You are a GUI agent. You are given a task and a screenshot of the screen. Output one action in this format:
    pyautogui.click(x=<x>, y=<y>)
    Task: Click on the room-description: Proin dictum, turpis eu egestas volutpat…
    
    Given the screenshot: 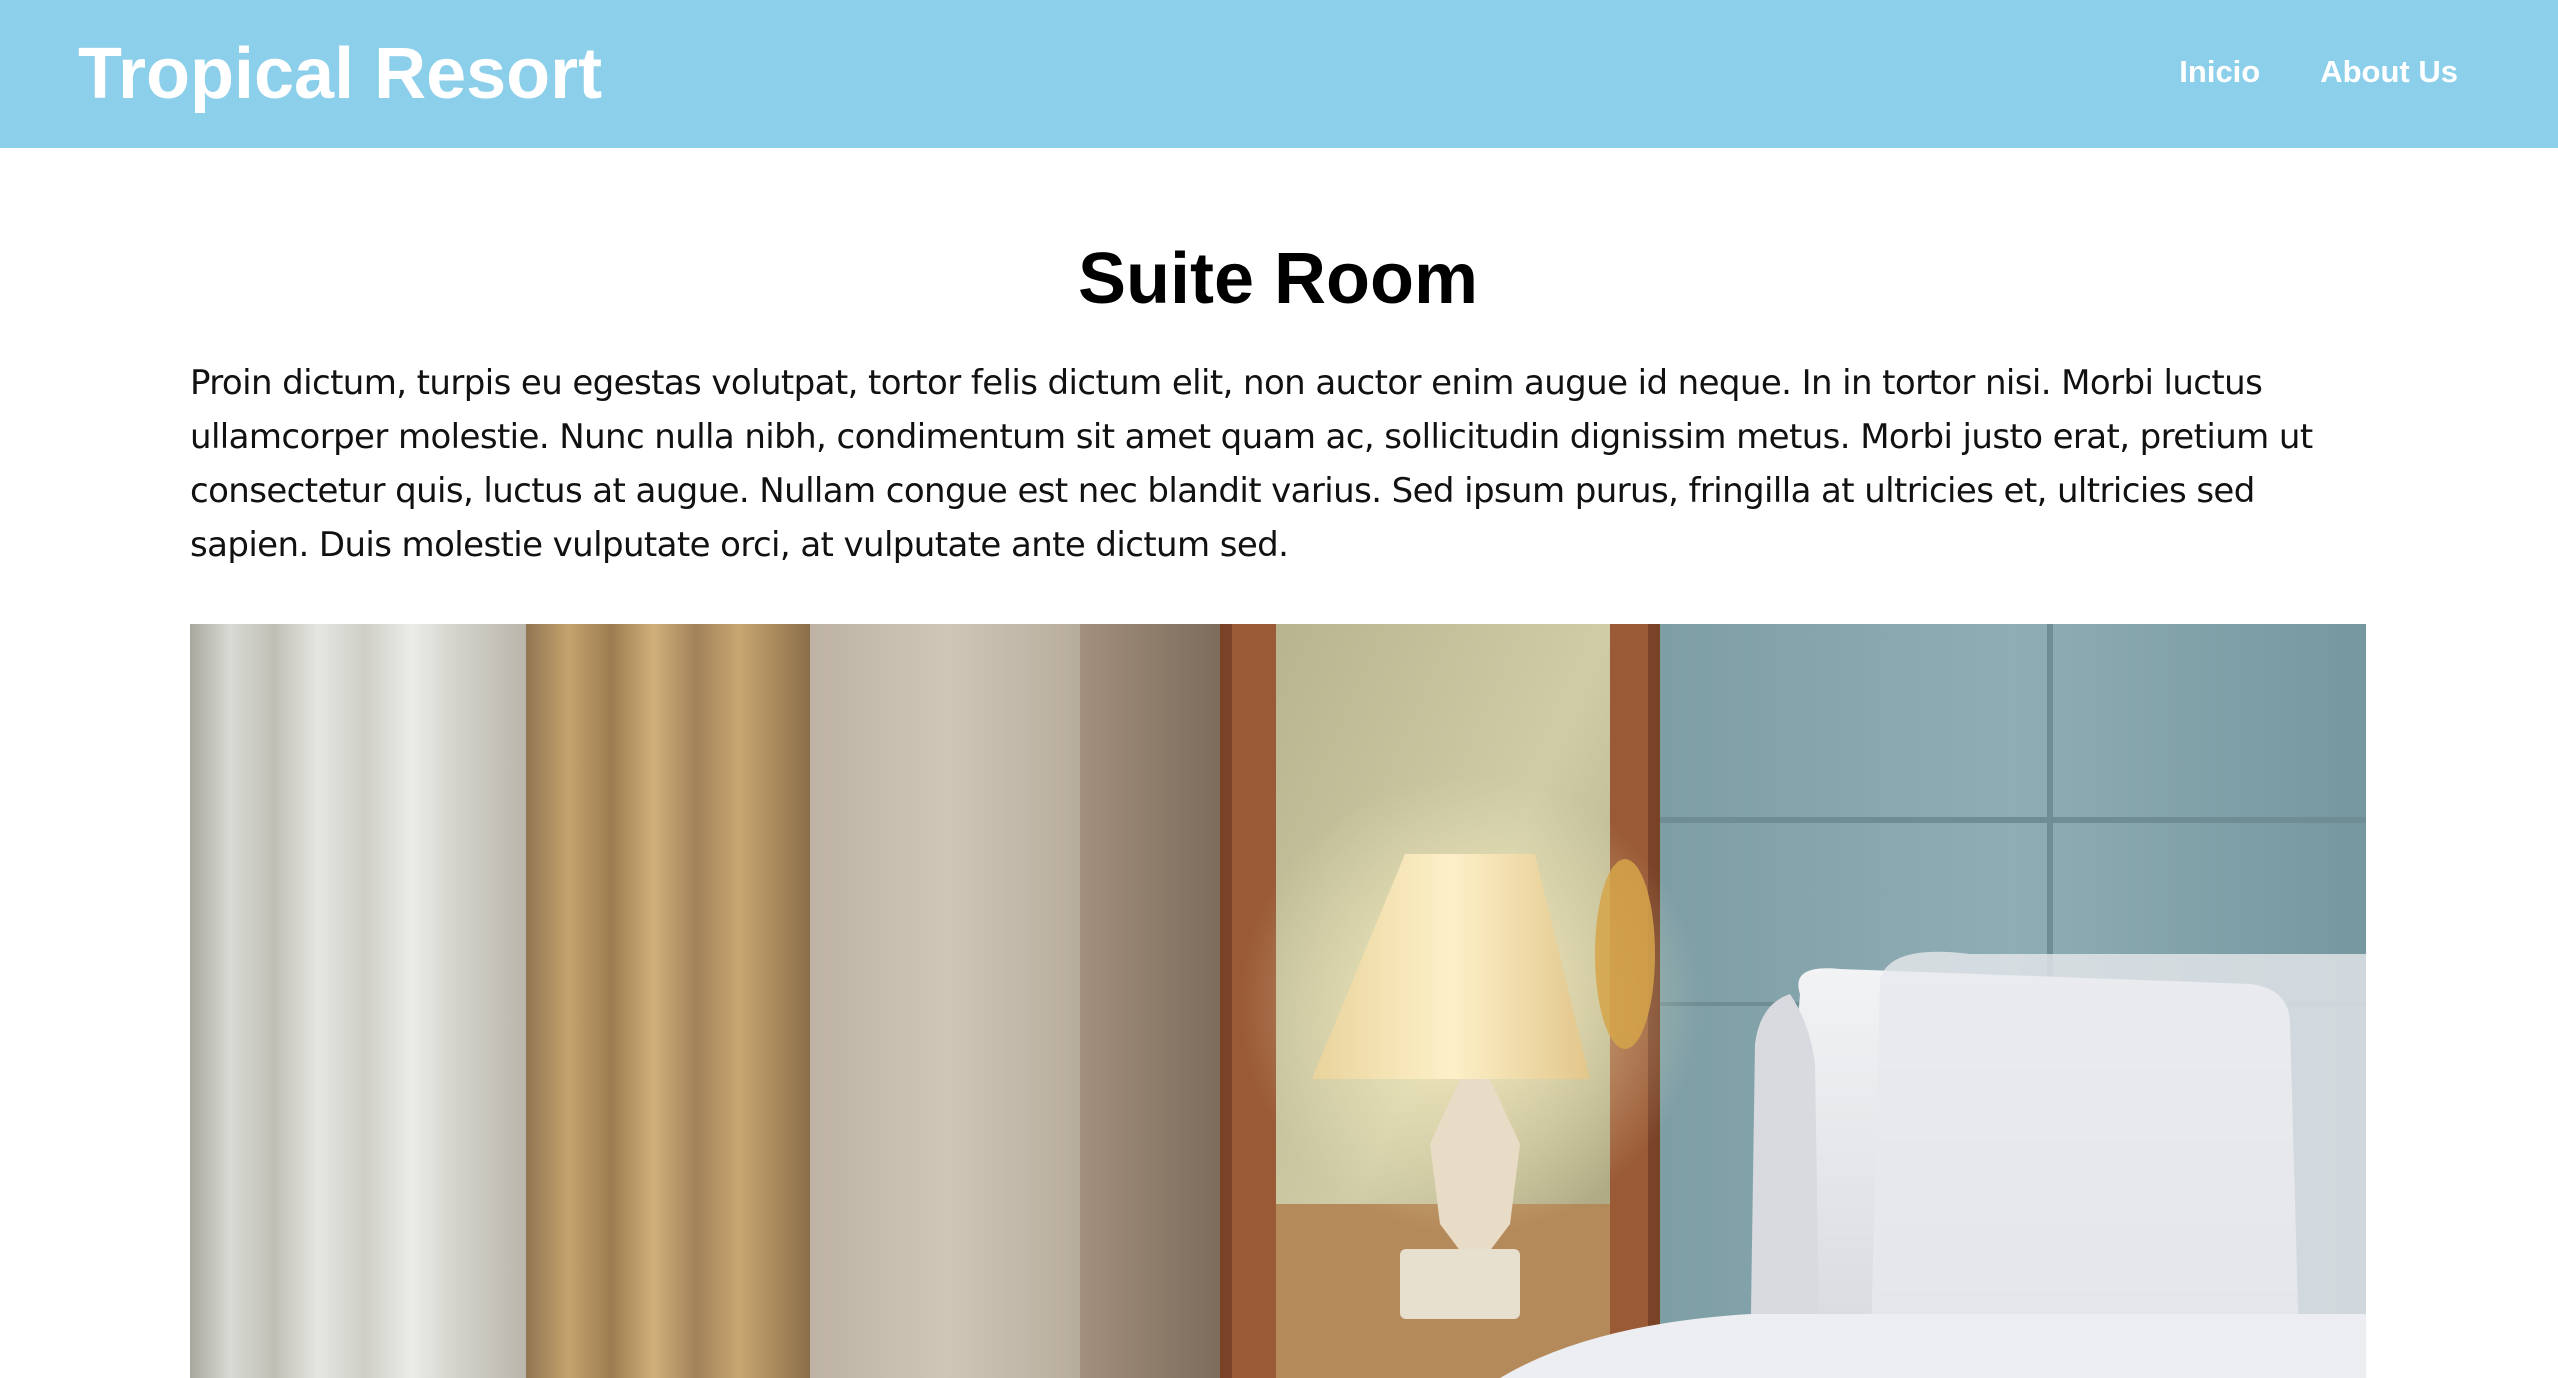 What is the action you would take?
    pyautogui.click(x=1251, y=464)
    